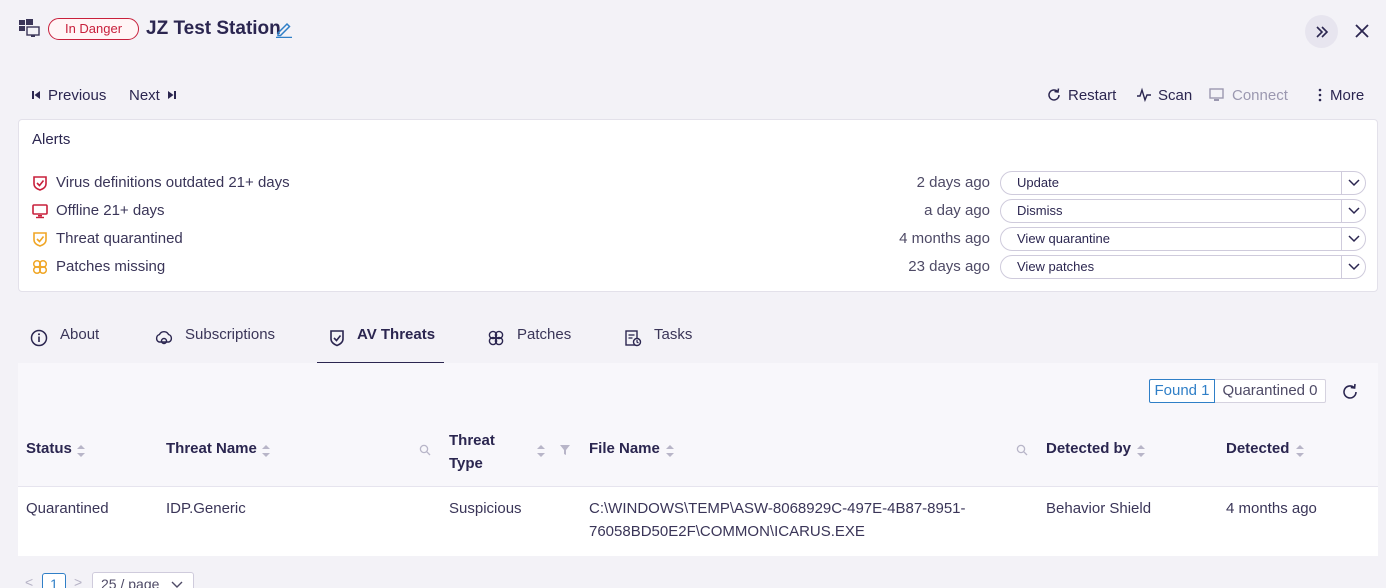 This screenshot has width=1386, height=588. What do you see at coordinates (1038, 182) in the screenshot?
I see `alert-action-label: Update` at bounding box center [1038, 182].